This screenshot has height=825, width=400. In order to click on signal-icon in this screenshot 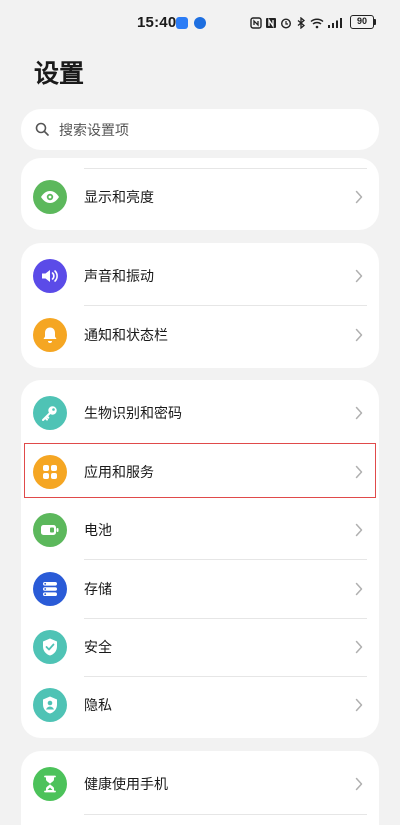, I will do `click(335, 23)`.